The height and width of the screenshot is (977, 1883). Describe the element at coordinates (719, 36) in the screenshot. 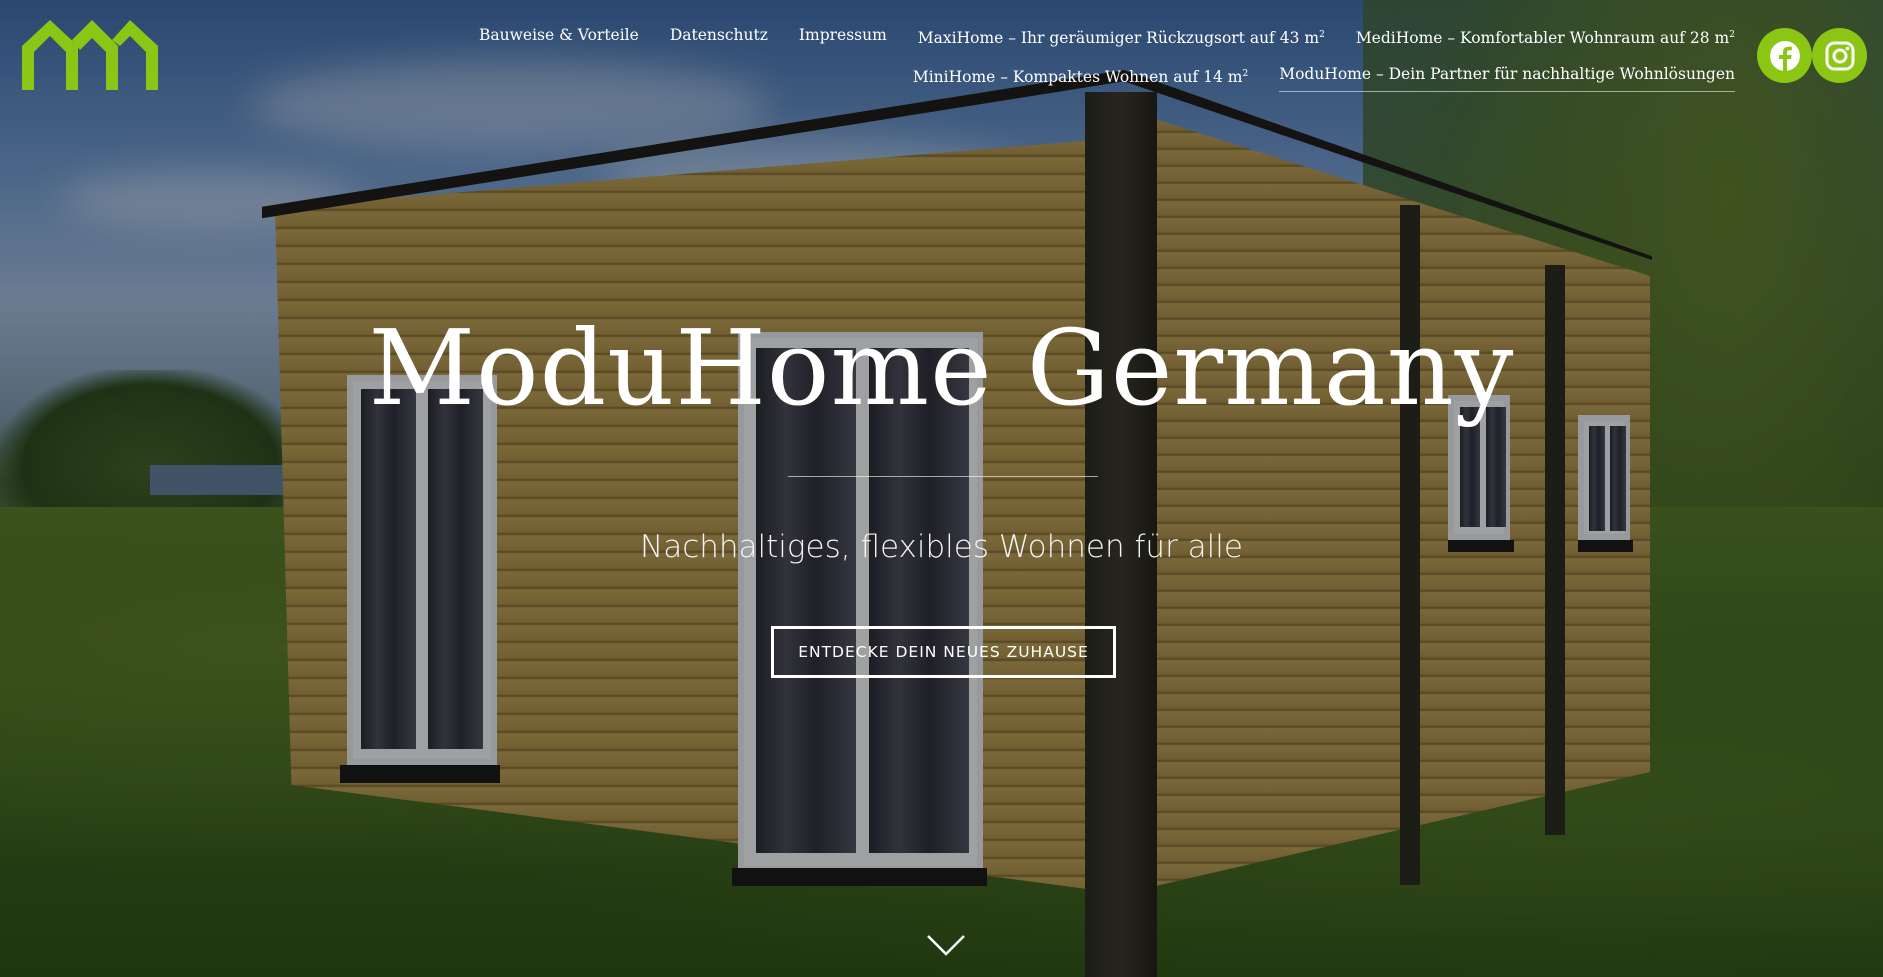

I see `nav-item-datenschutz: Datenschutz` at that location.